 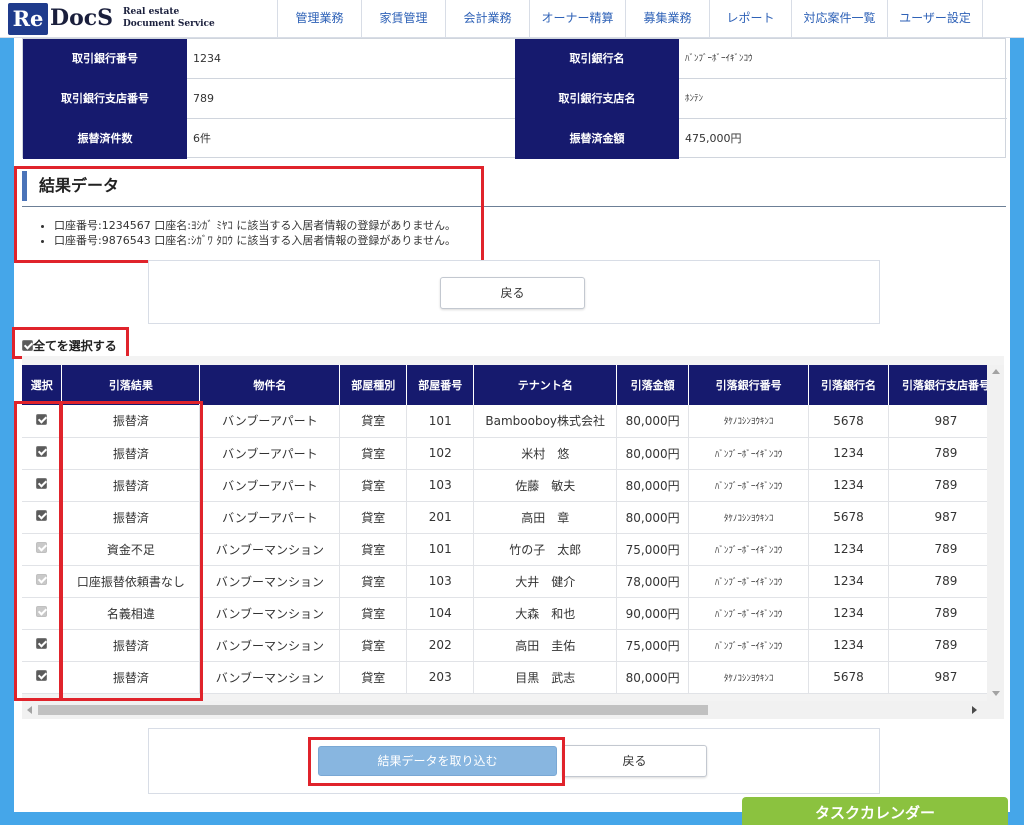 I want to click on highlight-select-column, so click(x=38, y=551).